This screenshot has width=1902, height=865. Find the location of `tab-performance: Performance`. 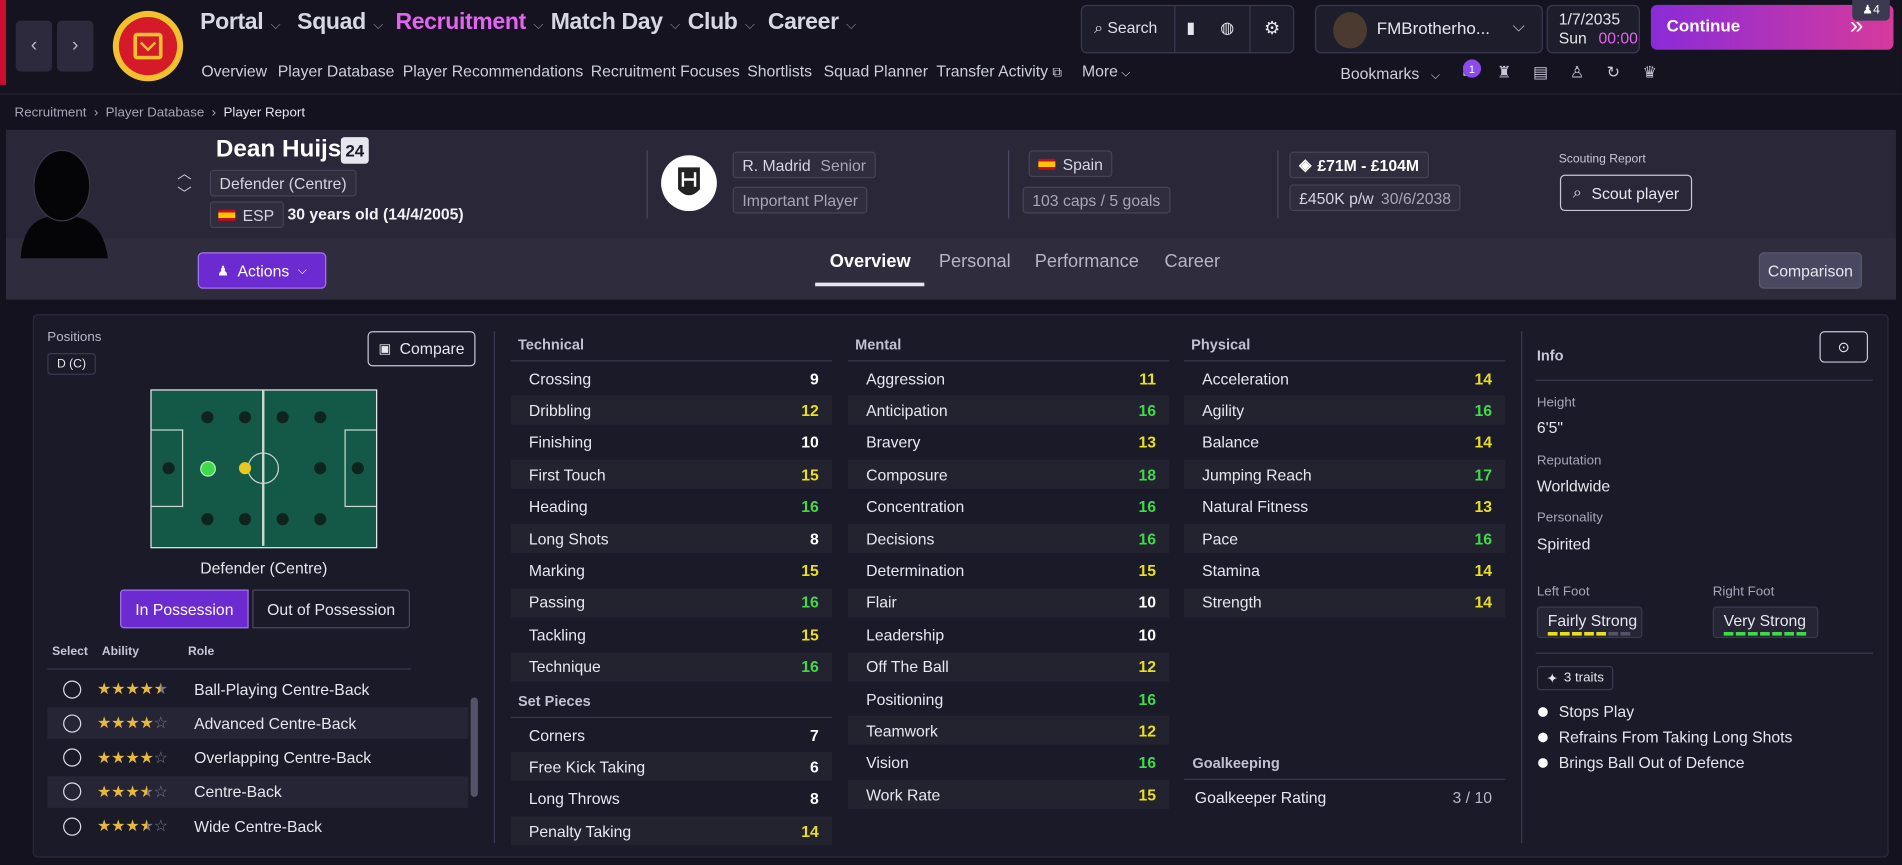

tab-performance: Performance is located at coordinates (1087, 261).